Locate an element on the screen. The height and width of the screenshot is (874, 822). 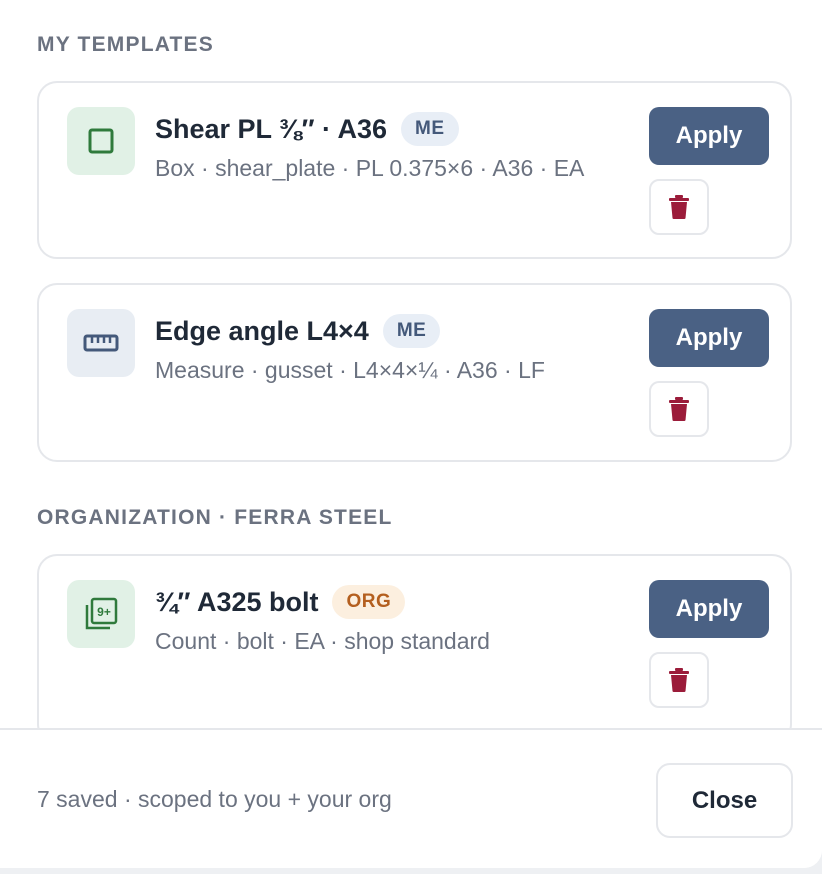
count-stack-icon: 9+ is located at coordinates (101, 614).